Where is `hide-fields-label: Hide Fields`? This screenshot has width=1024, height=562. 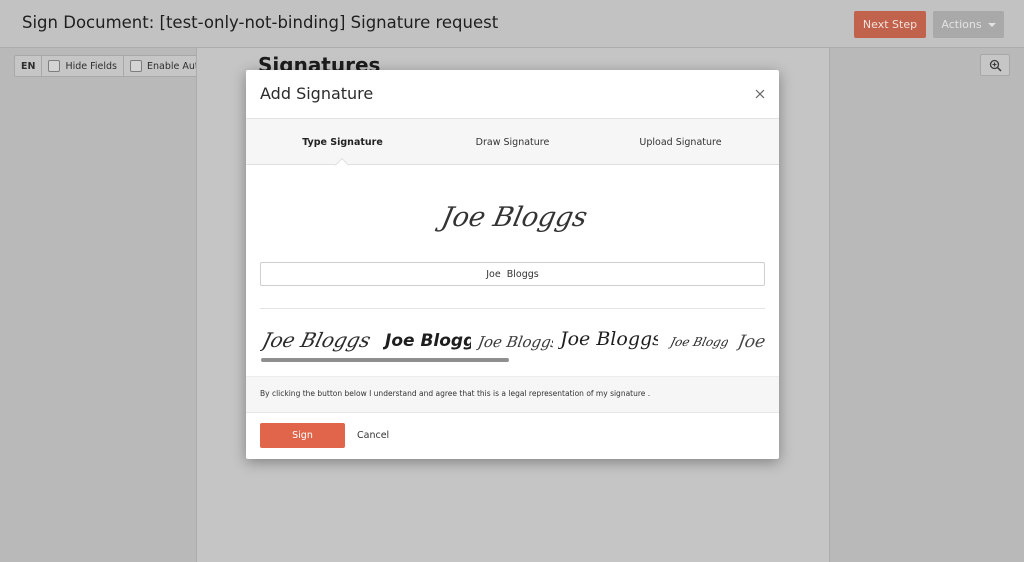
hide-fields-label: Hide Fields is located at coordinates (91, 66).